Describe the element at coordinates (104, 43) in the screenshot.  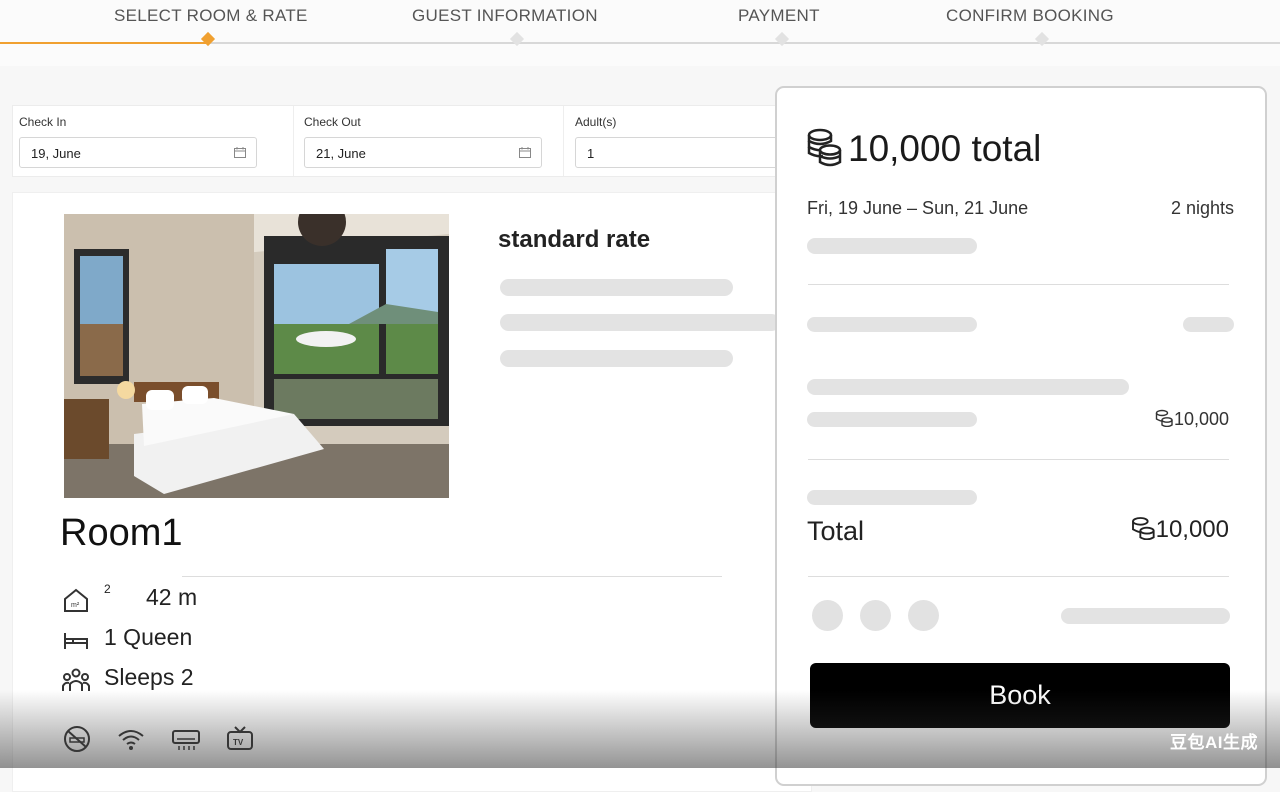
I see `stepper-progress-line` at that location.